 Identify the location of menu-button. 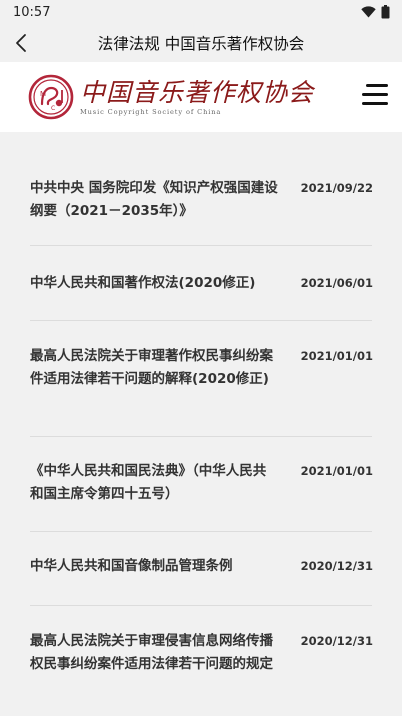
(375, 95).